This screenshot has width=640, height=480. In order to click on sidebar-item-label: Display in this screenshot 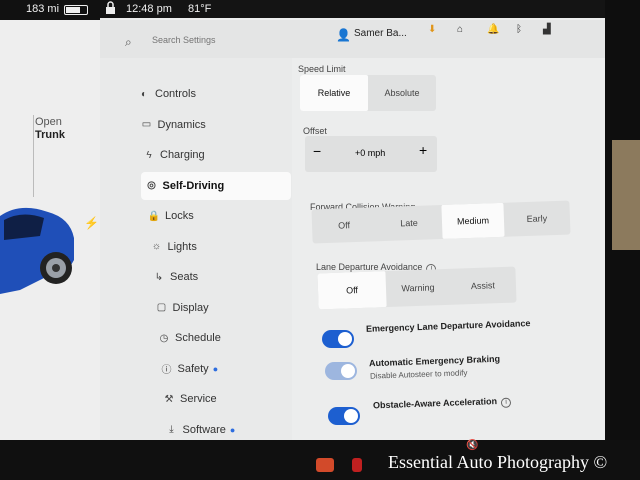, I will do `click(190, 307)`.